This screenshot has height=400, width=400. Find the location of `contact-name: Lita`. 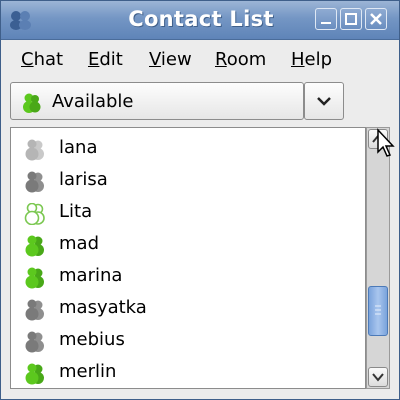

contact-name: Lita is located at coordinates (76, 211).